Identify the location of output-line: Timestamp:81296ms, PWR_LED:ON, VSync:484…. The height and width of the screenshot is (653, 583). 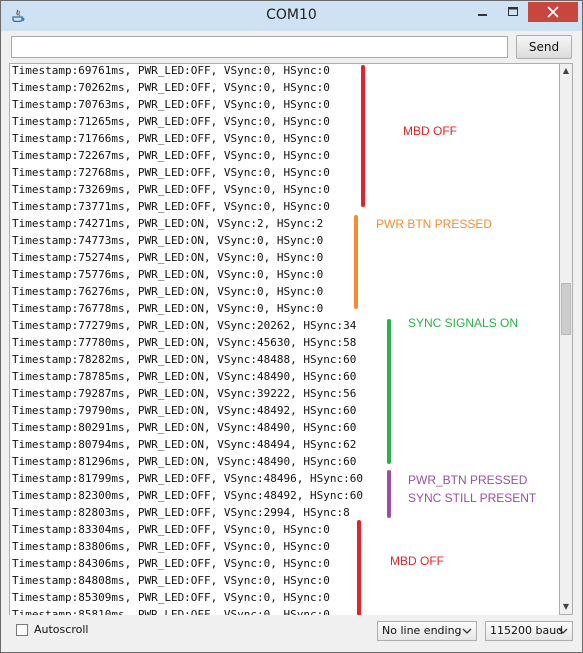
(184, 461).